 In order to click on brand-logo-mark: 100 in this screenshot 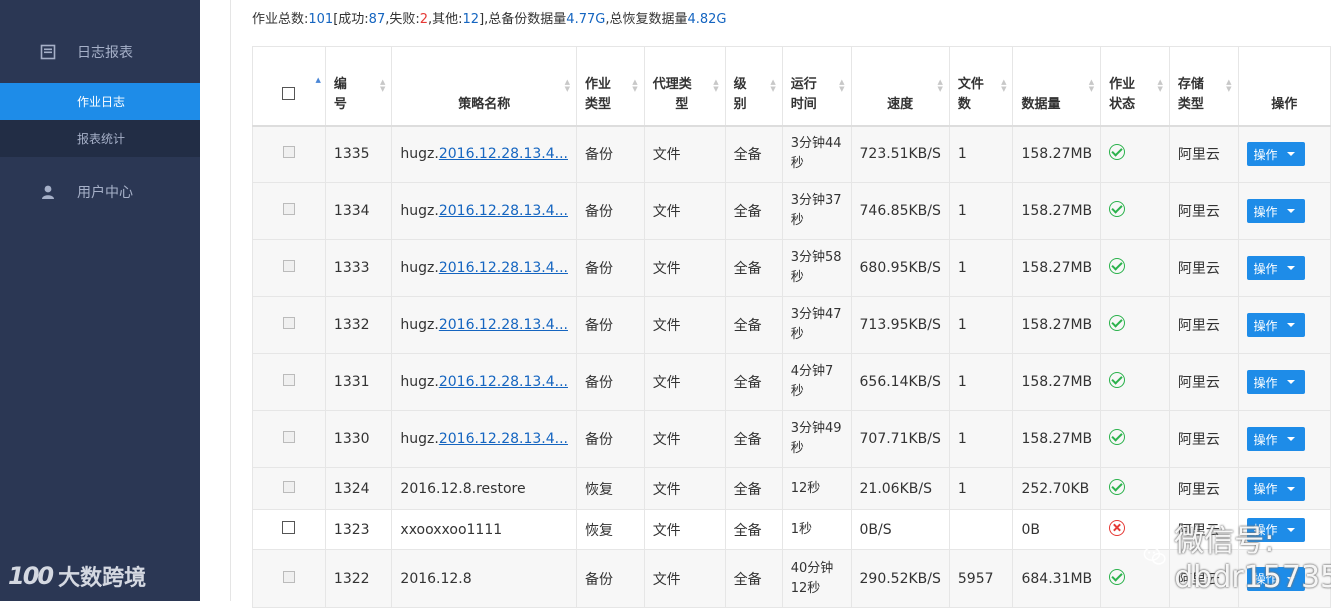, I will do `click(31, 576)`.